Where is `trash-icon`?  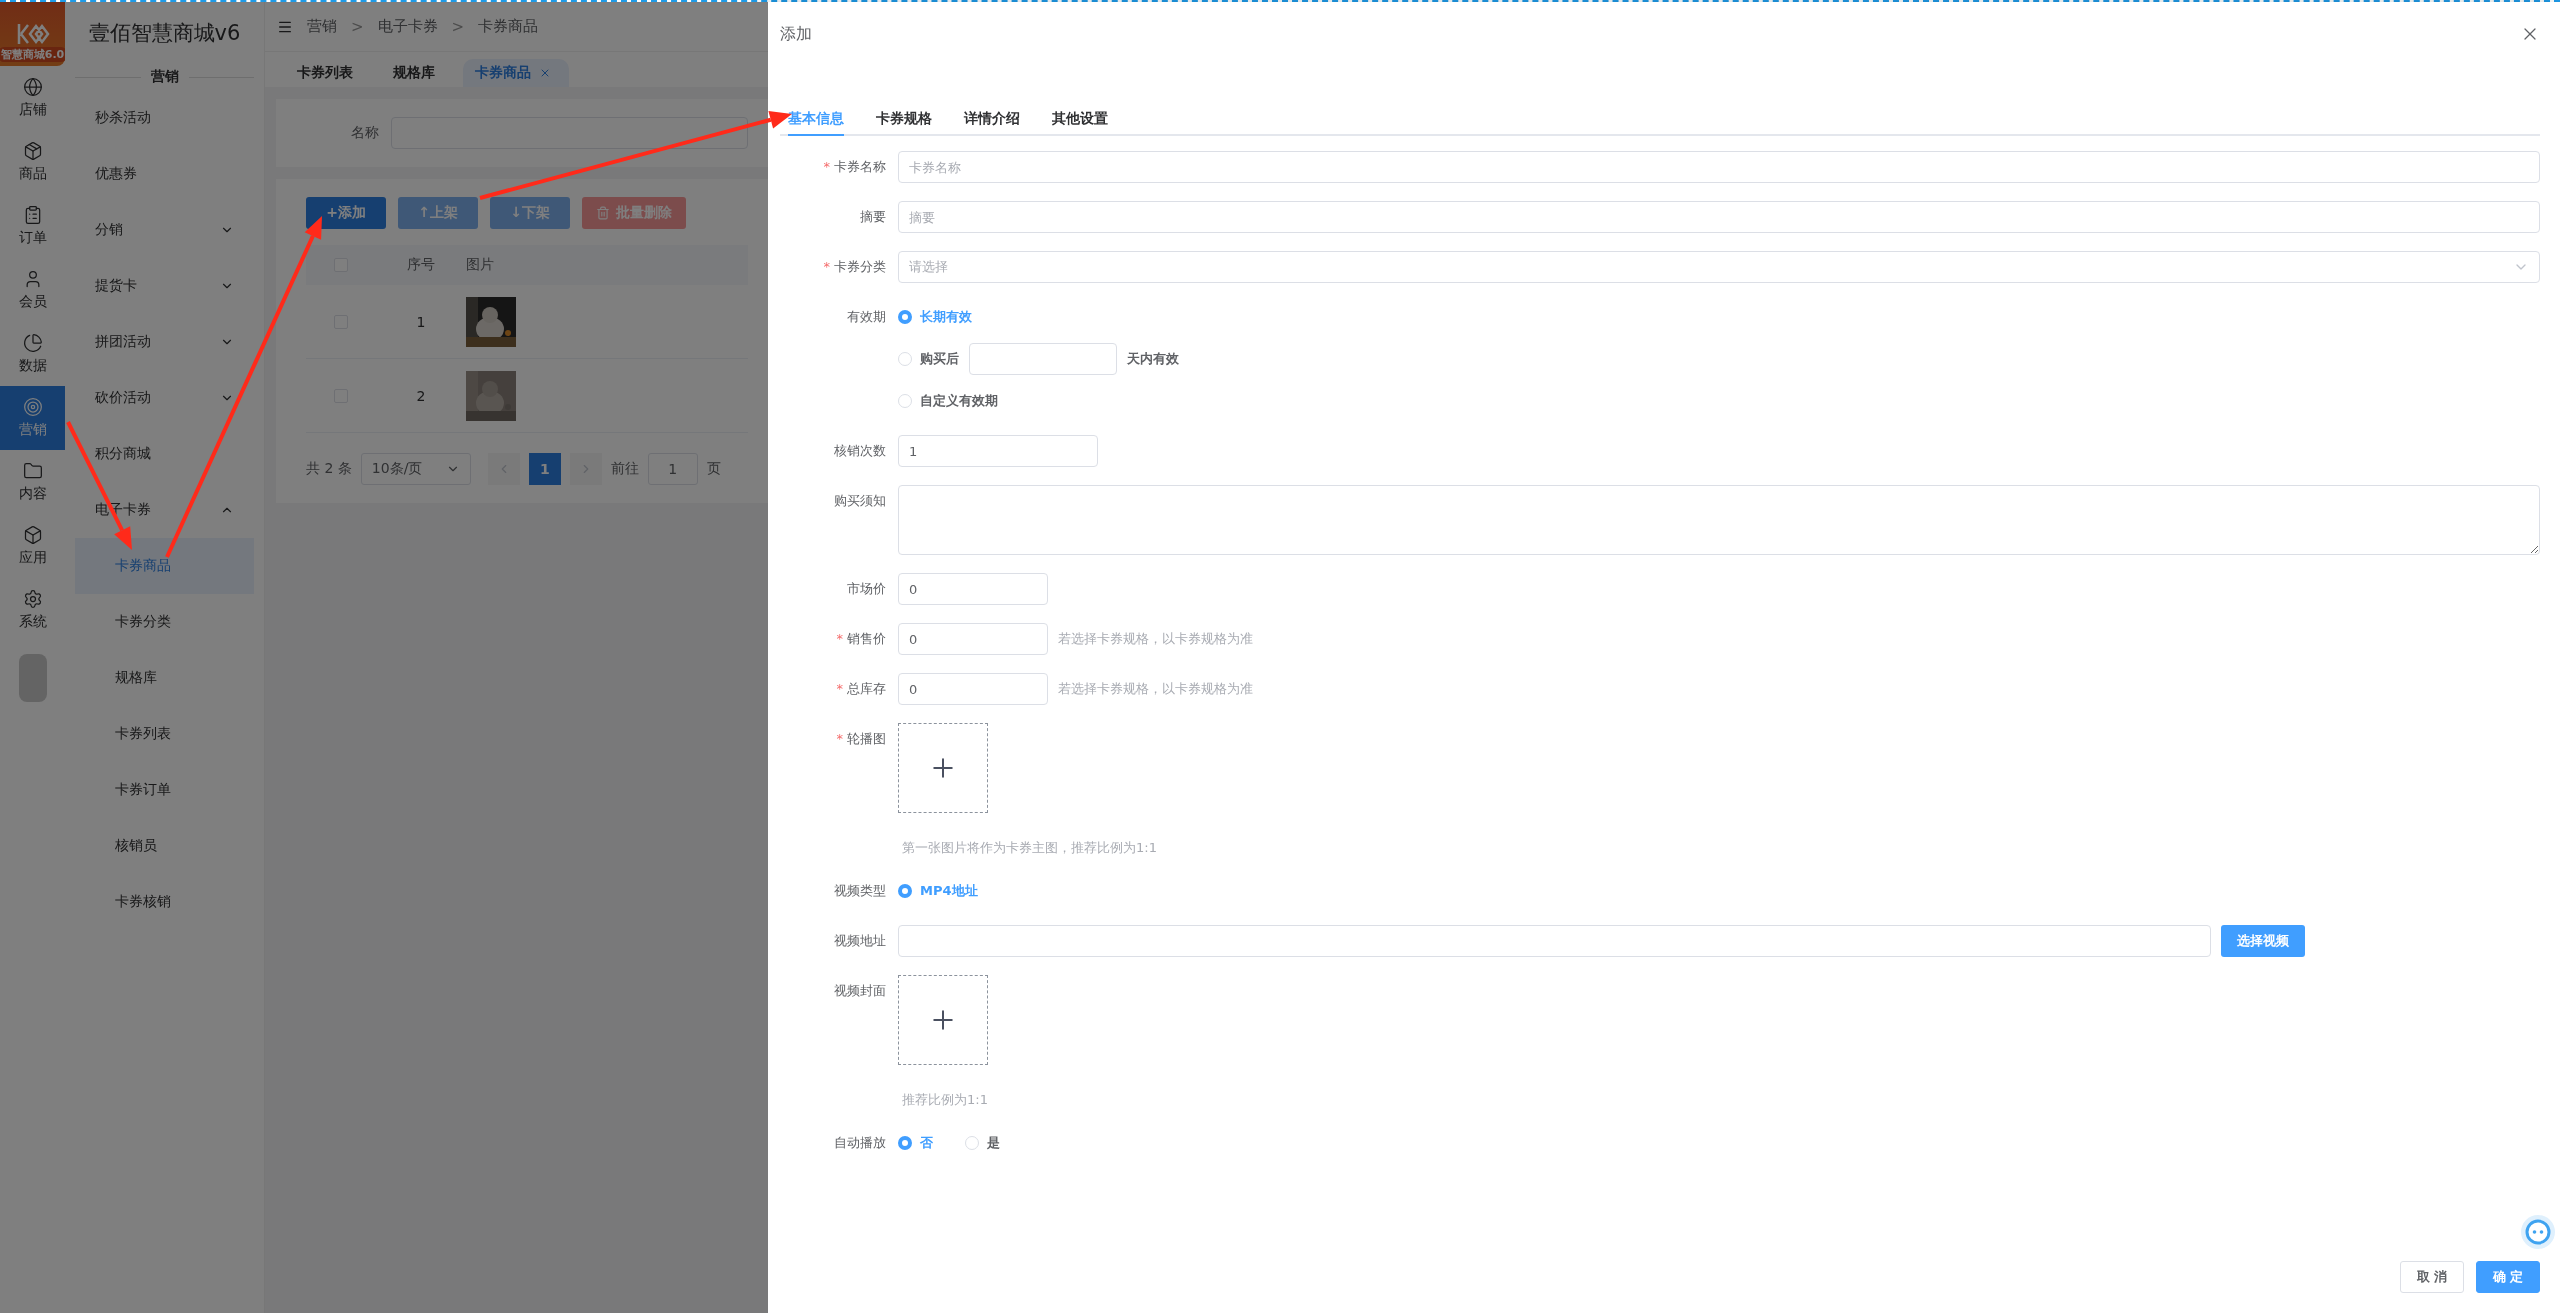 trash-icon is located at coordinates (603, 213).